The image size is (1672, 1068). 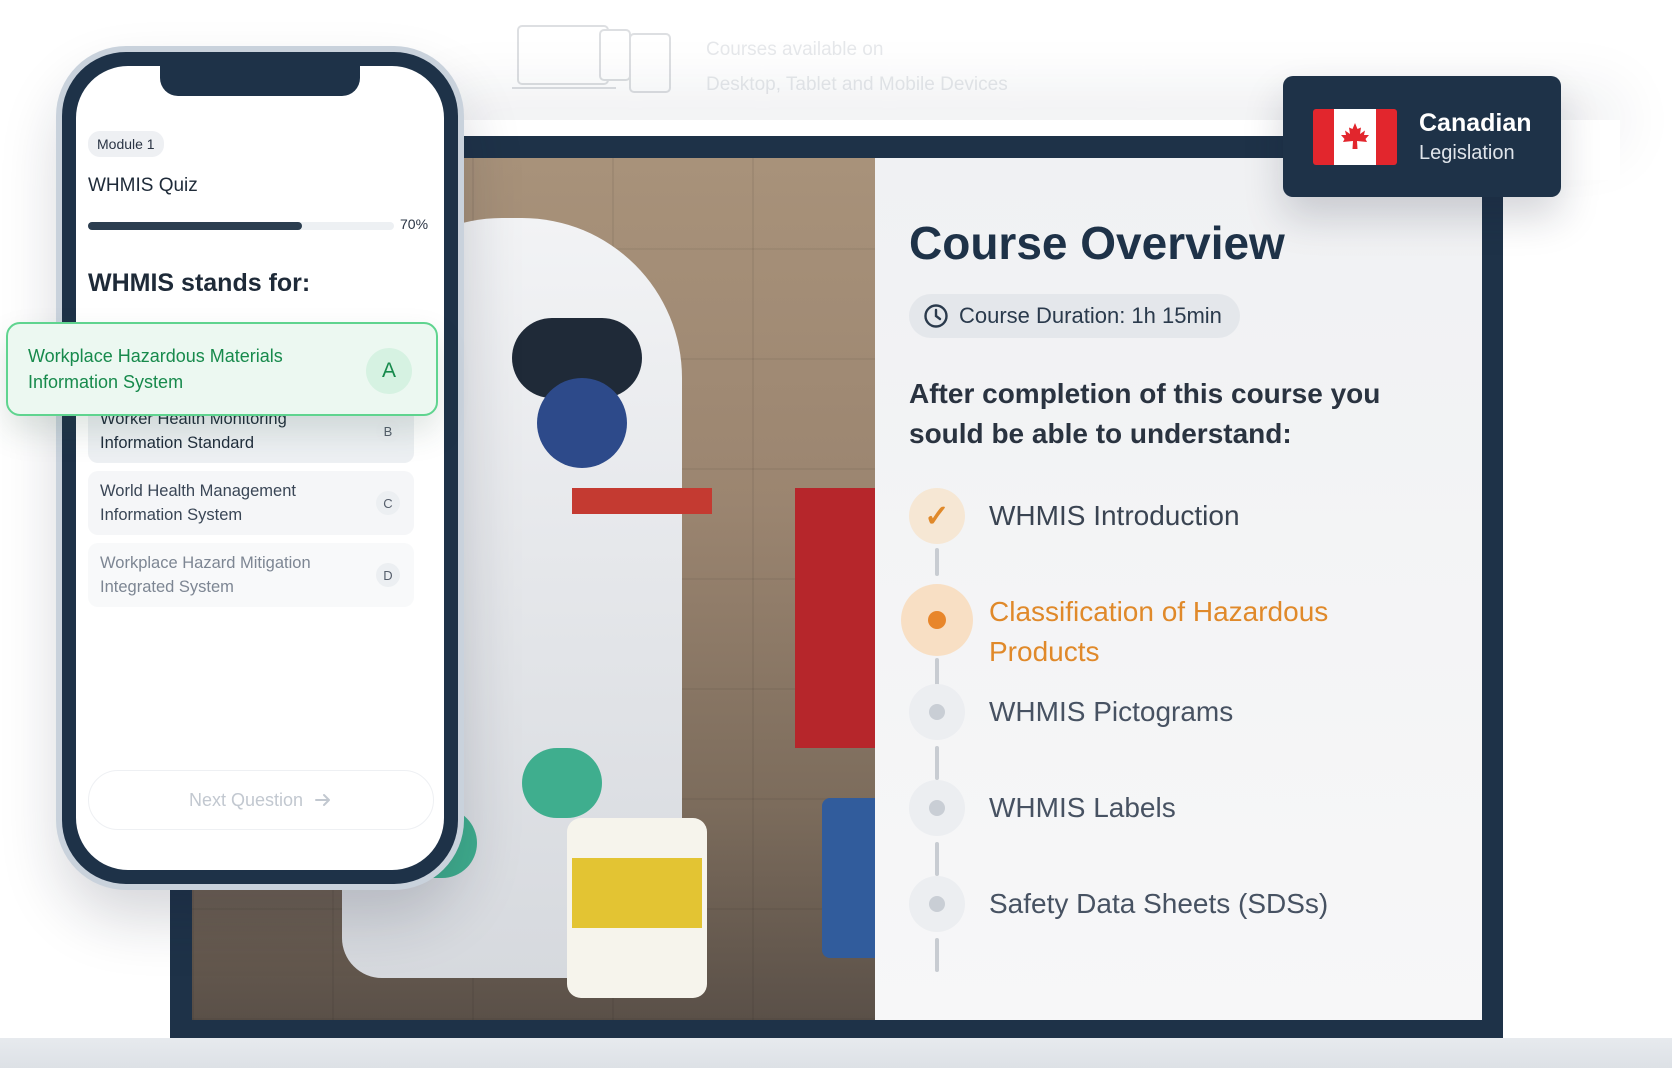 What do you see at coordinates (795, 49) in the screenshot?
I see `devices-line-1: Courses available on` at bounding box center [795, 49].